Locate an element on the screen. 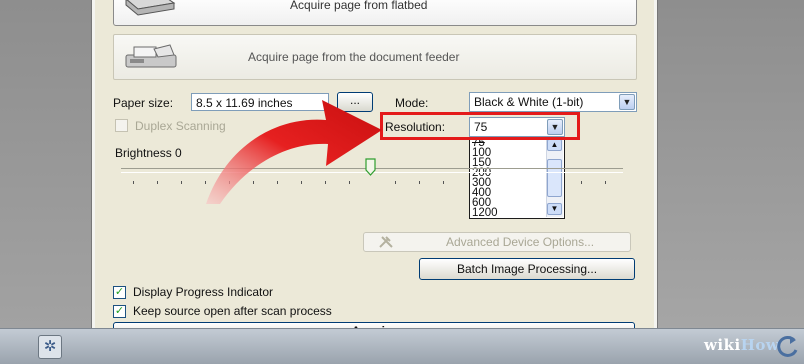 The height and width of the screenshot is (364, 804). mode-select-value: Black & White (1-bit) is located at coordinates (529, 102).